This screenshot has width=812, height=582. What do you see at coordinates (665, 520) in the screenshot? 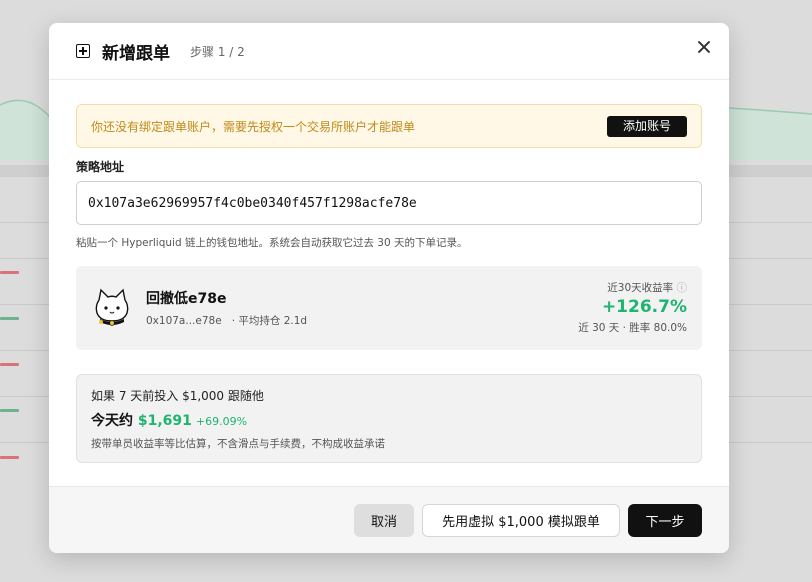
I see `next-step-button: 下一步` at bounding box center [665, 520].